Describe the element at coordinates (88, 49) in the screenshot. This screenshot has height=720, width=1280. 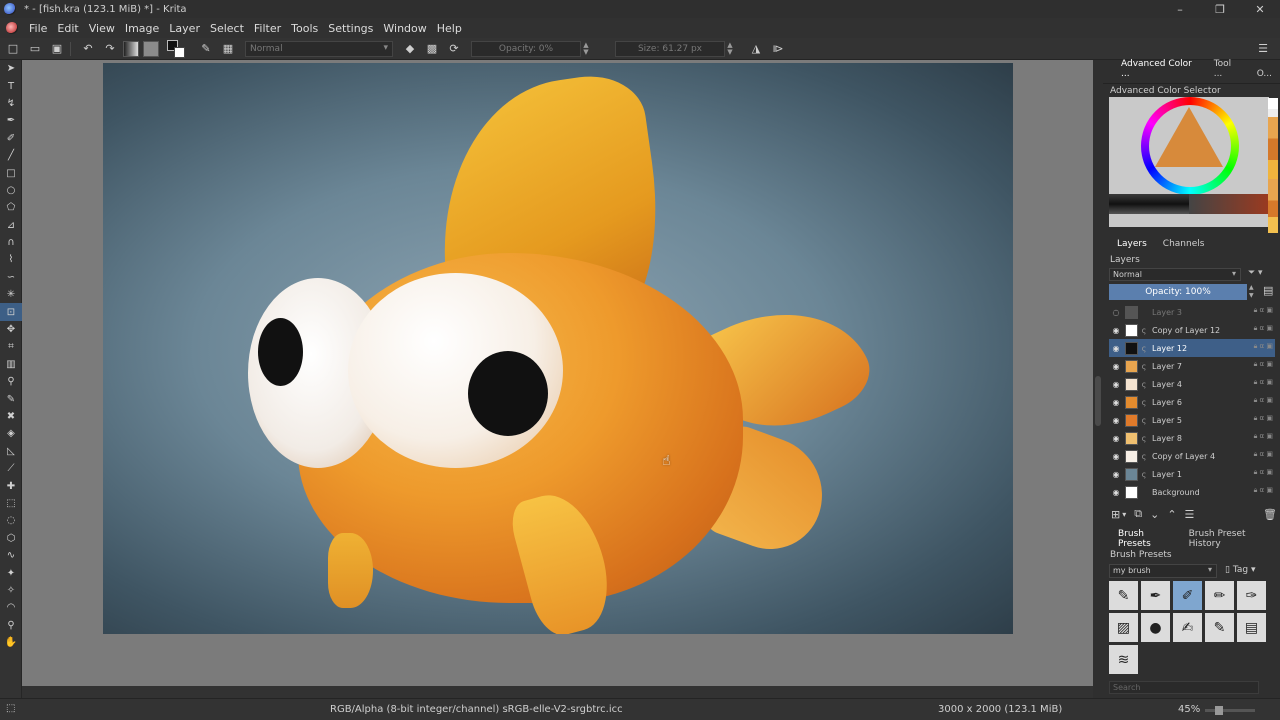
I see `undo-icon: ↶` at that location.